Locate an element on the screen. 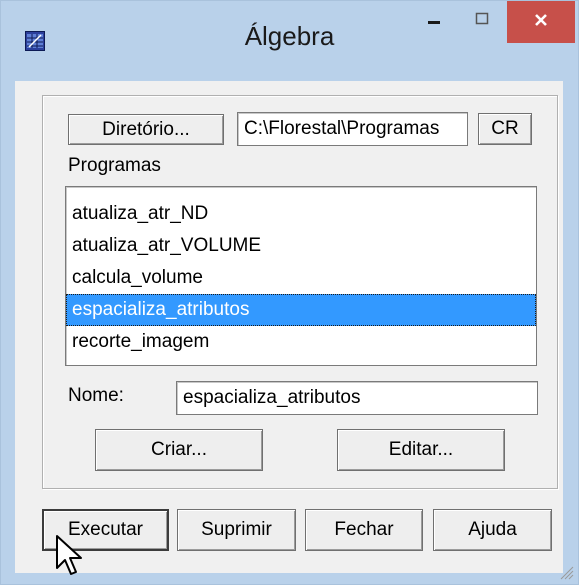 The height and width of the screenshot is (585, 579). mouse-pointer-icon is located at coordinates (71, 556).